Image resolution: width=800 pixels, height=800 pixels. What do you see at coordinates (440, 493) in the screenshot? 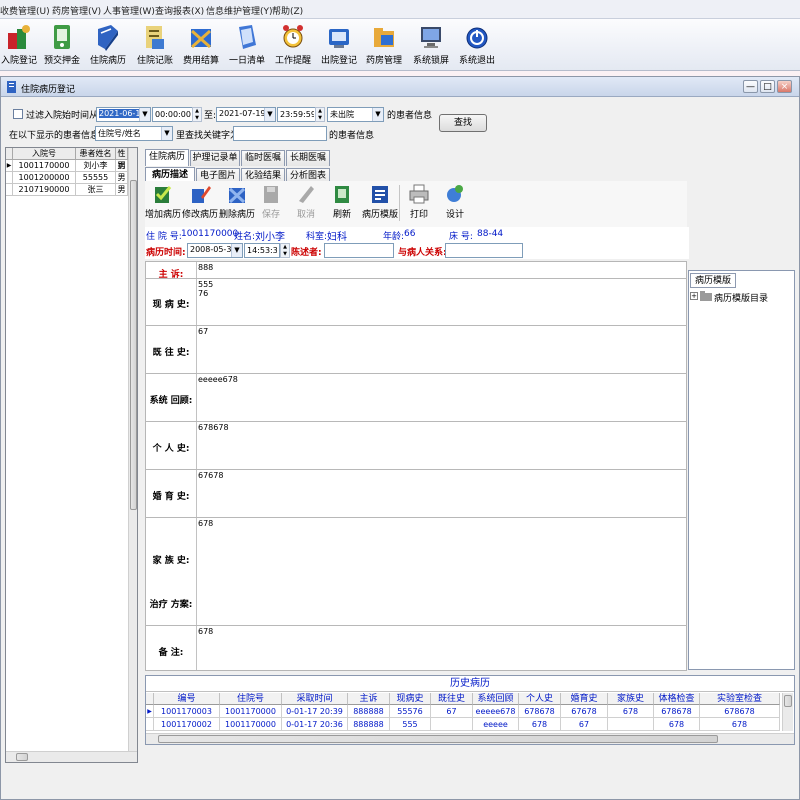
I see `marital-history-field: 67678` at bounding box center [440, 493].